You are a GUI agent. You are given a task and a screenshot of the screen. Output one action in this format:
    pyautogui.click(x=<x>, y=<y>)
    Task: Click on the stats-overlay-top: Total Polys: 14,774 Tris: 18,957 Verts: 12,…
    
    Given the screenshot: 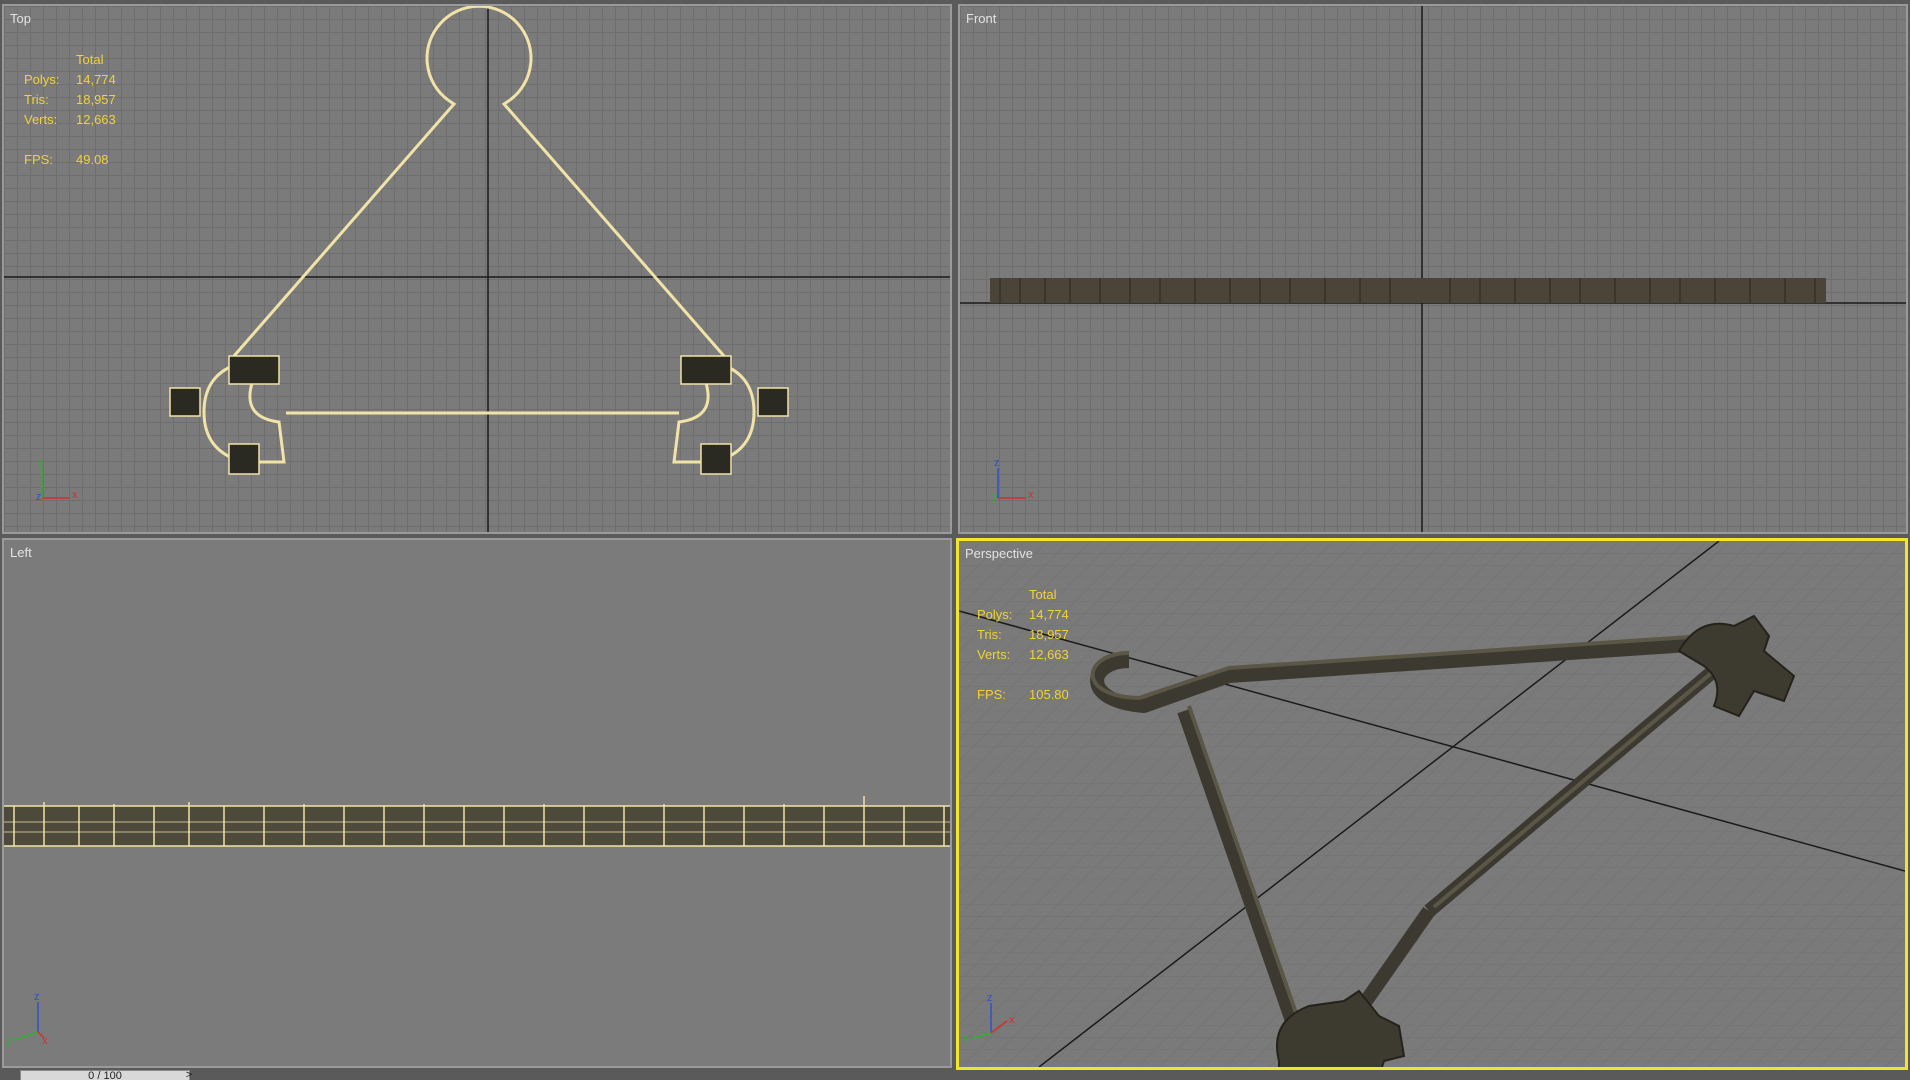 What is the action you would take?
    pyautogui.click(x=85, y=110)
    